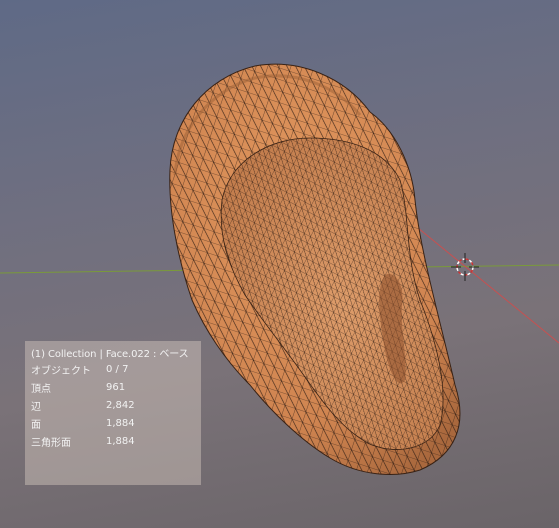 This screenshot has width=559, height=528. I want to click on stat-label: 辺, so click(36, 407).